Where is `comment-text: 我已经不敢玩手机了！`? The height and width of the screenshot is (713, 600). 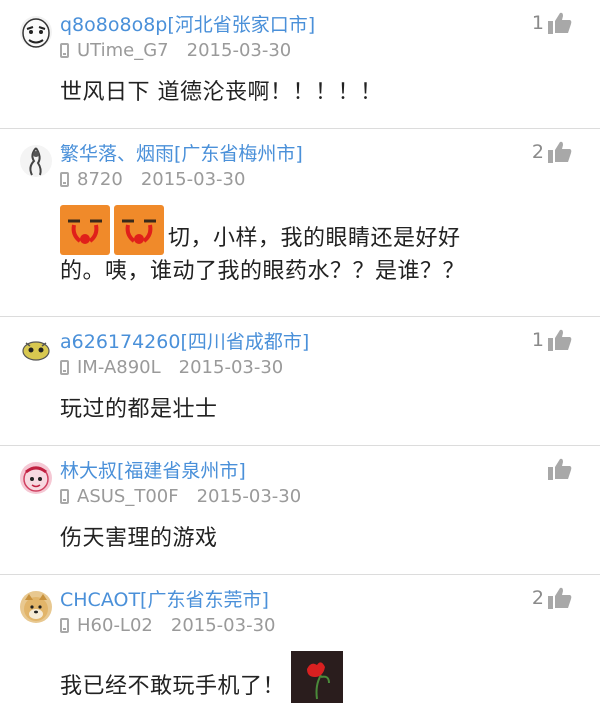 comment-text: 我已经不敢玩手机了！ is located at coordinates (202, 677).